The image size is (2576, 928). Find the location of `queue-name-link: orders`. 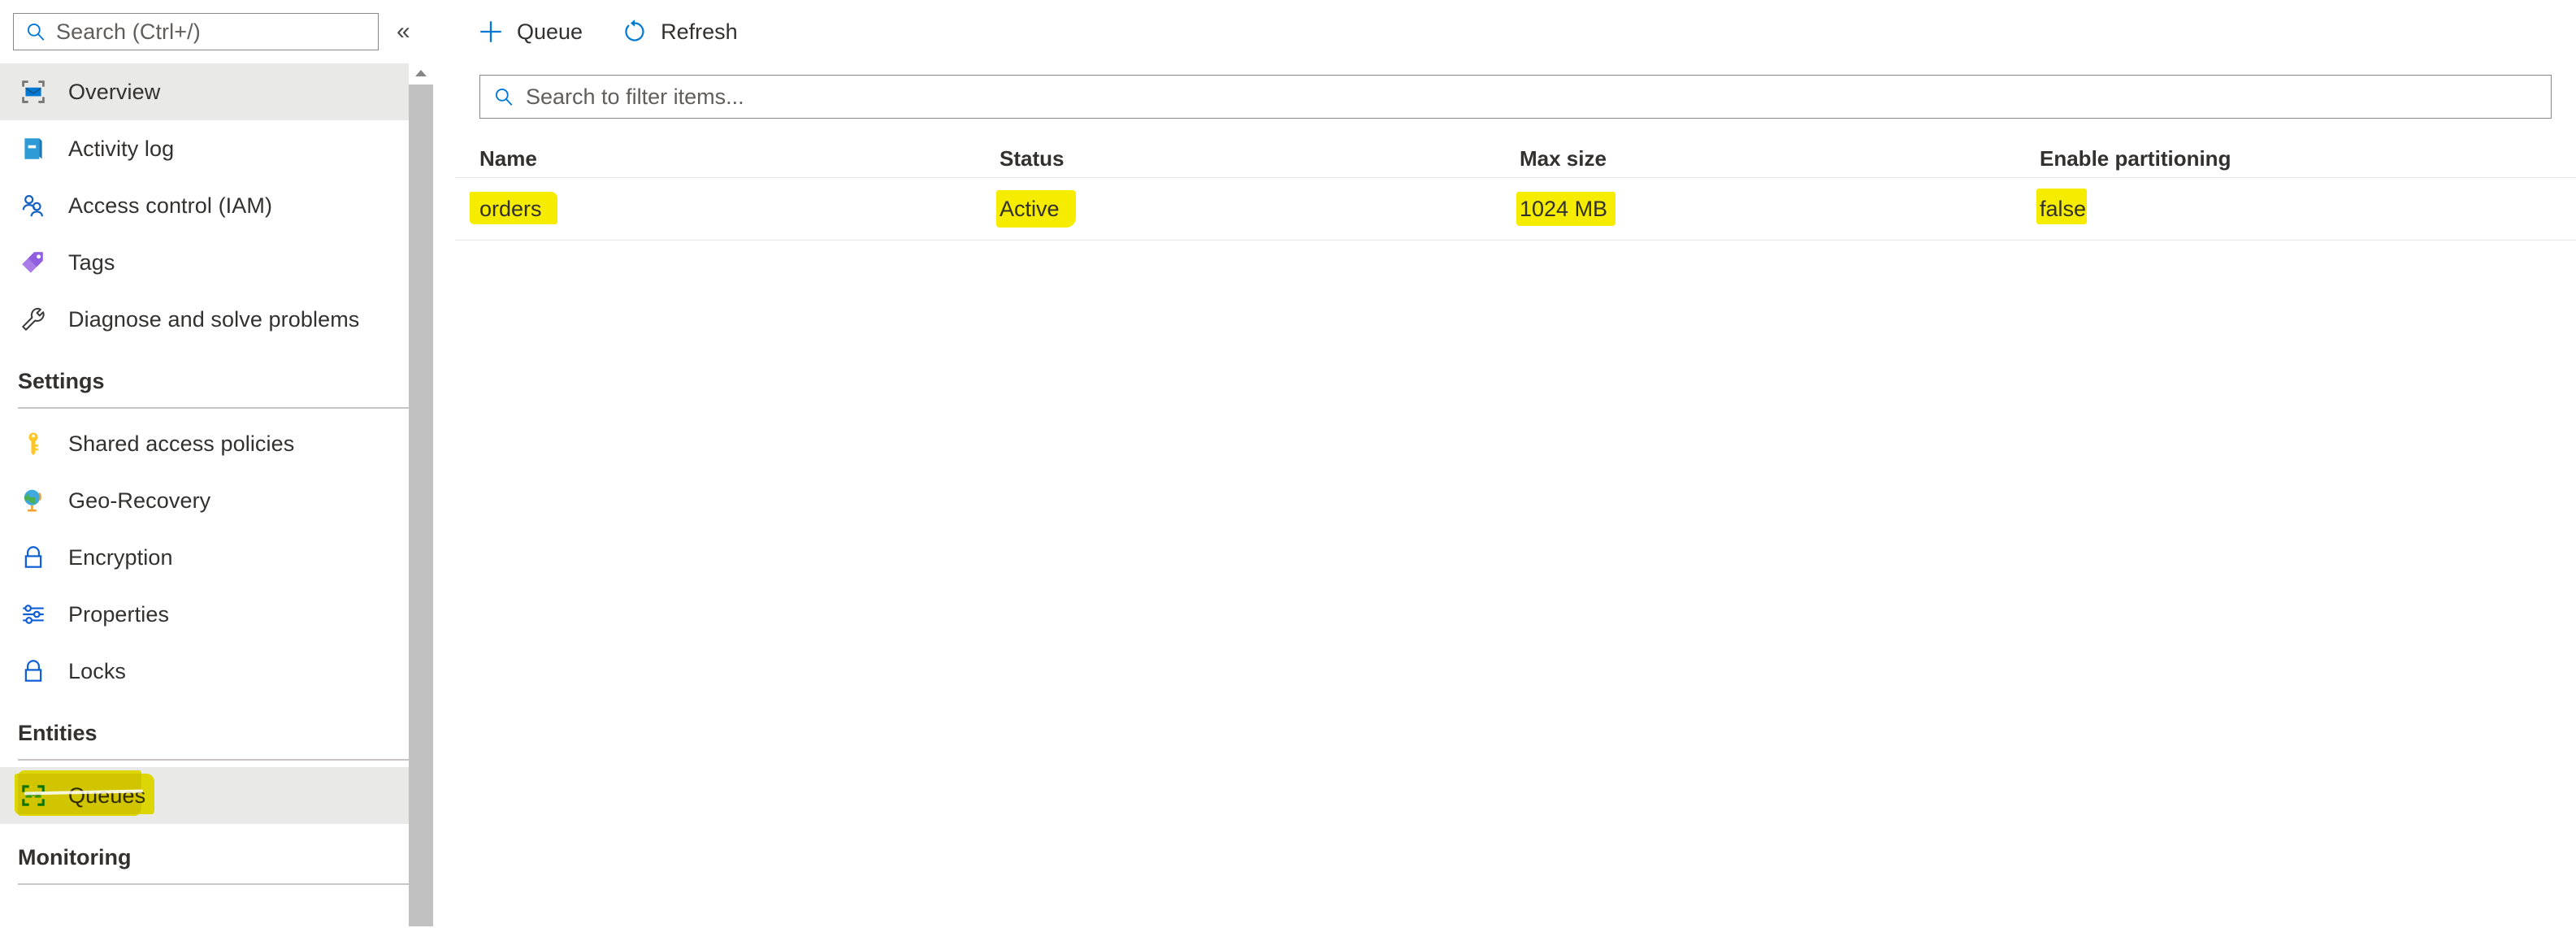

queue-name-link: orders is located at coordinates (511, 209).